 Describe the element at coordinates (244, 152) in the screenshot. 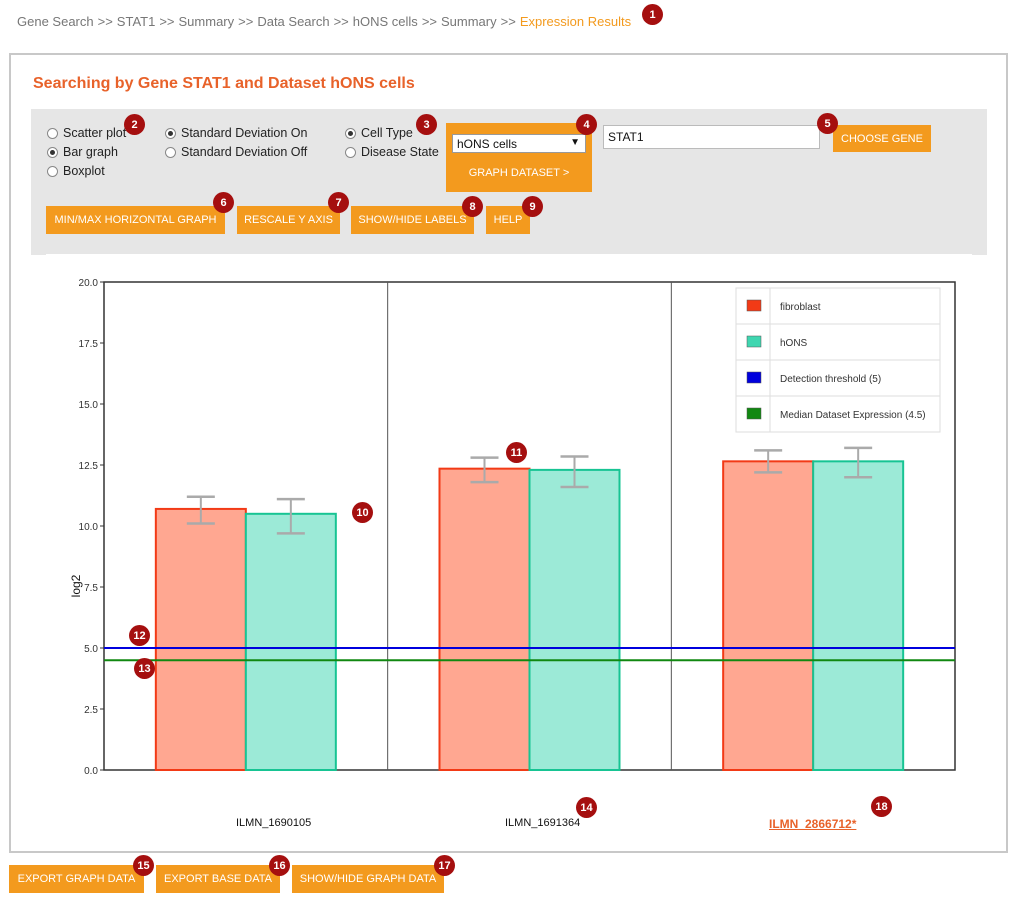

I see `radio-label: Standard Deviation Off` at that location.